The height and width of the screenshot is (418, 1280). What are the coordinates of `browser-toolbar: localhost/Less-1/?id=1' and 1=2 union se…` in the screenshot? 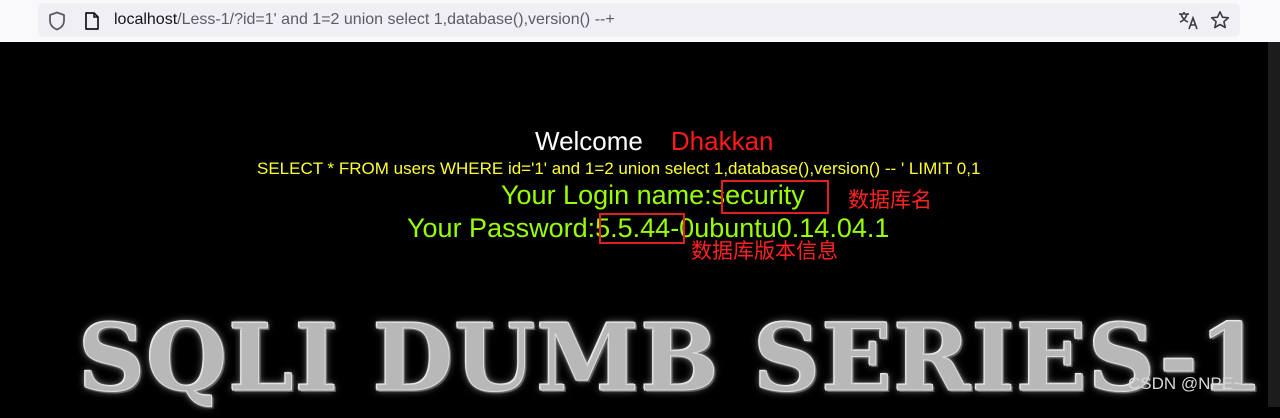 It's located at (640, 21).